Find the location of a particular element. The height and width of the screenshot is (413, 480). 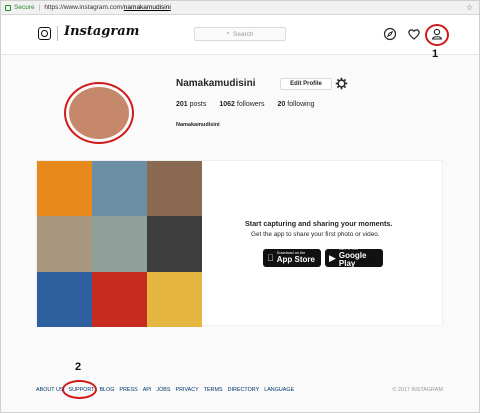

footer-link-press: PRESS is located at coordinates (128, 390).